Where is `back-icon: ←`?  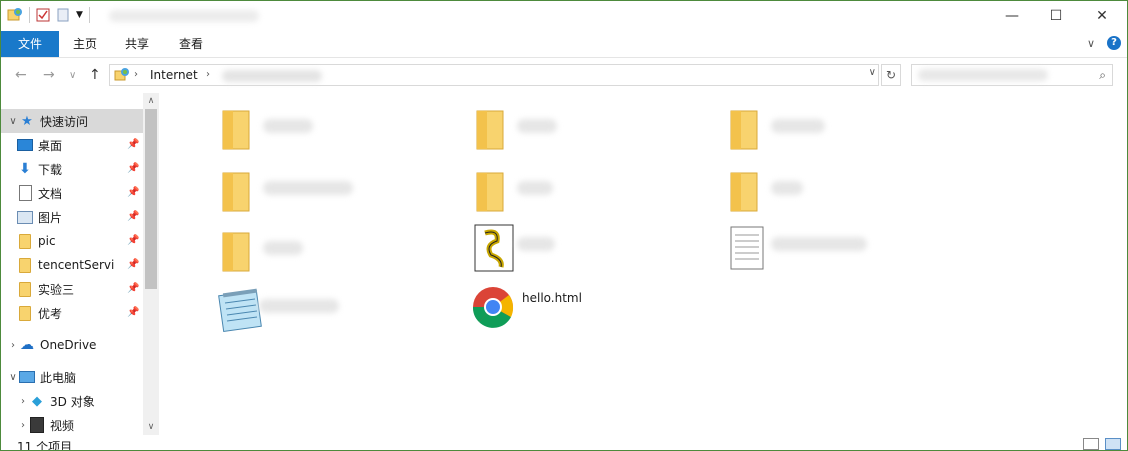 back-icon: ← is located at coordinates (21, 75).